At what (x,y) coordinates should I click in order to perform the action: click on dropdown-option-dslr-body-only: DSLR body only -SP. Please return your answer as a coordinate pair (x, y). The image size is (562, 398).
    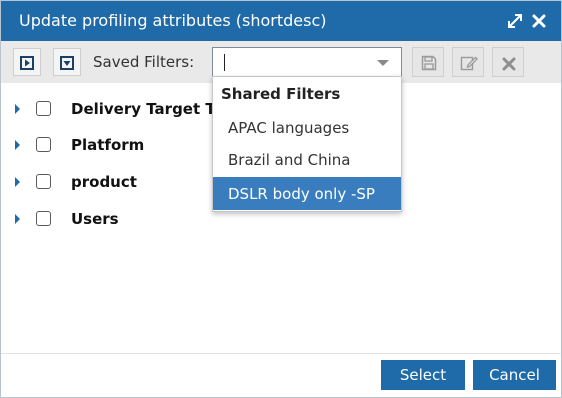
    Looking at the image, I should click on (307, 193).